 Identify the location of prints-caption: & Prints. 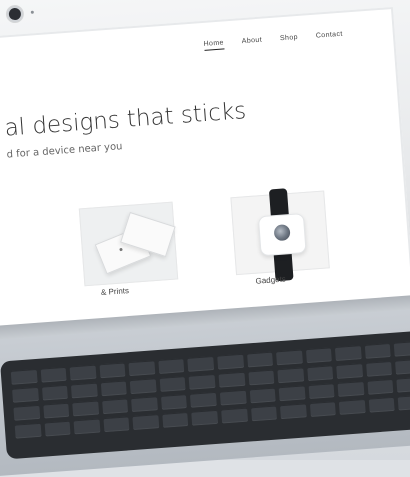
(115, 291).